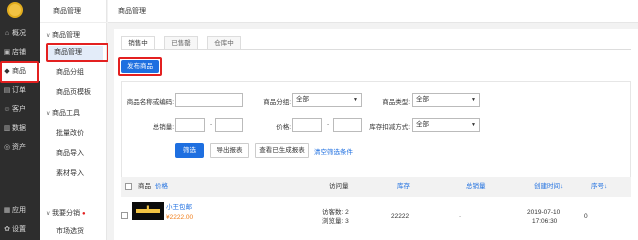  Describe the element at coordinates (376, 49) in the screenshot. I see `tab-divider` at that location.